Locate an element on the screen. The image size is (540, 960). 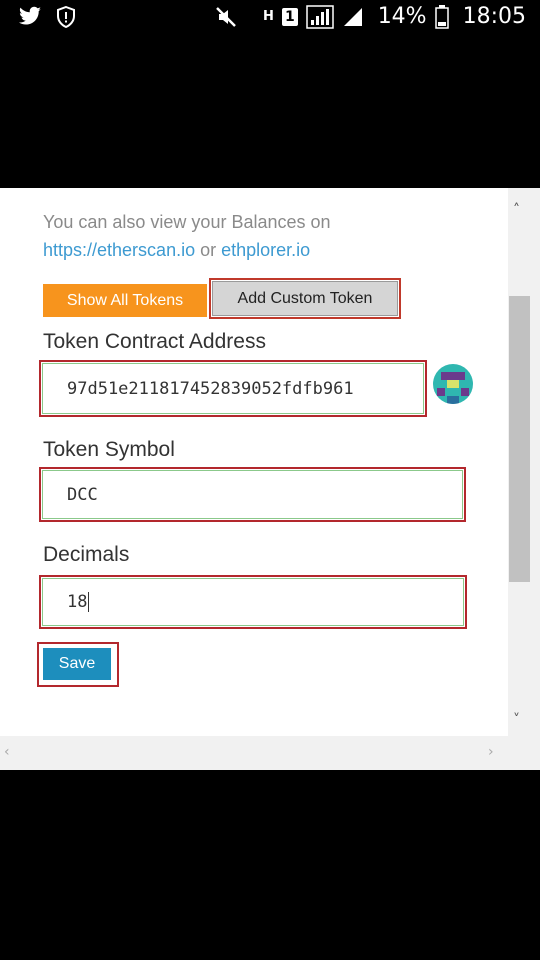
clock: 18:05 is located at coordinates (494, 16).